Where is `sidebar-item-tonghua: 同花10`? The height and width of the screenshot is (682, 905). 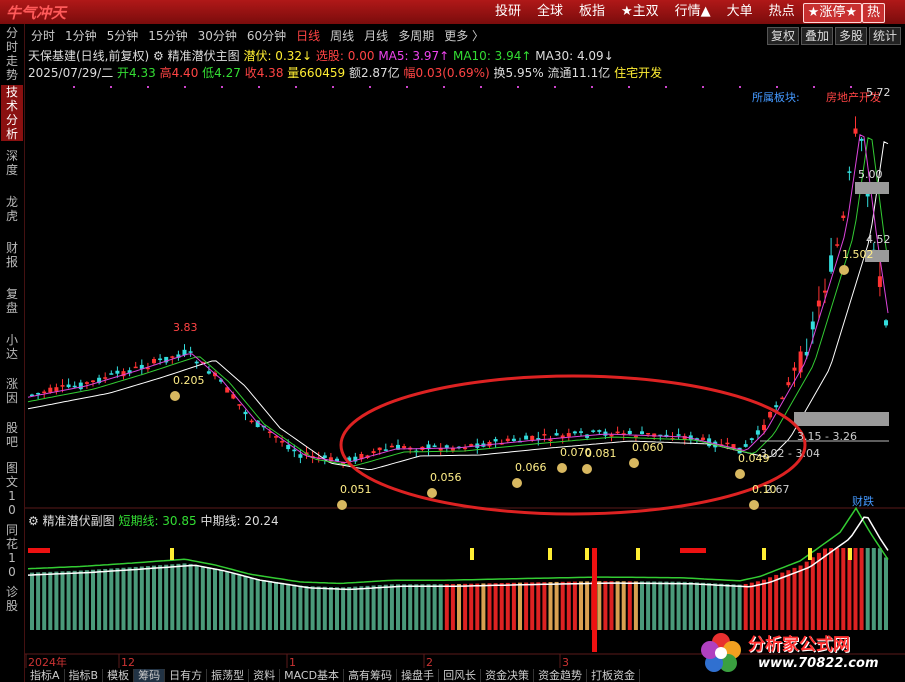
sidebar-item-tonghua: 同花10 is located at coordinates (12, 551).